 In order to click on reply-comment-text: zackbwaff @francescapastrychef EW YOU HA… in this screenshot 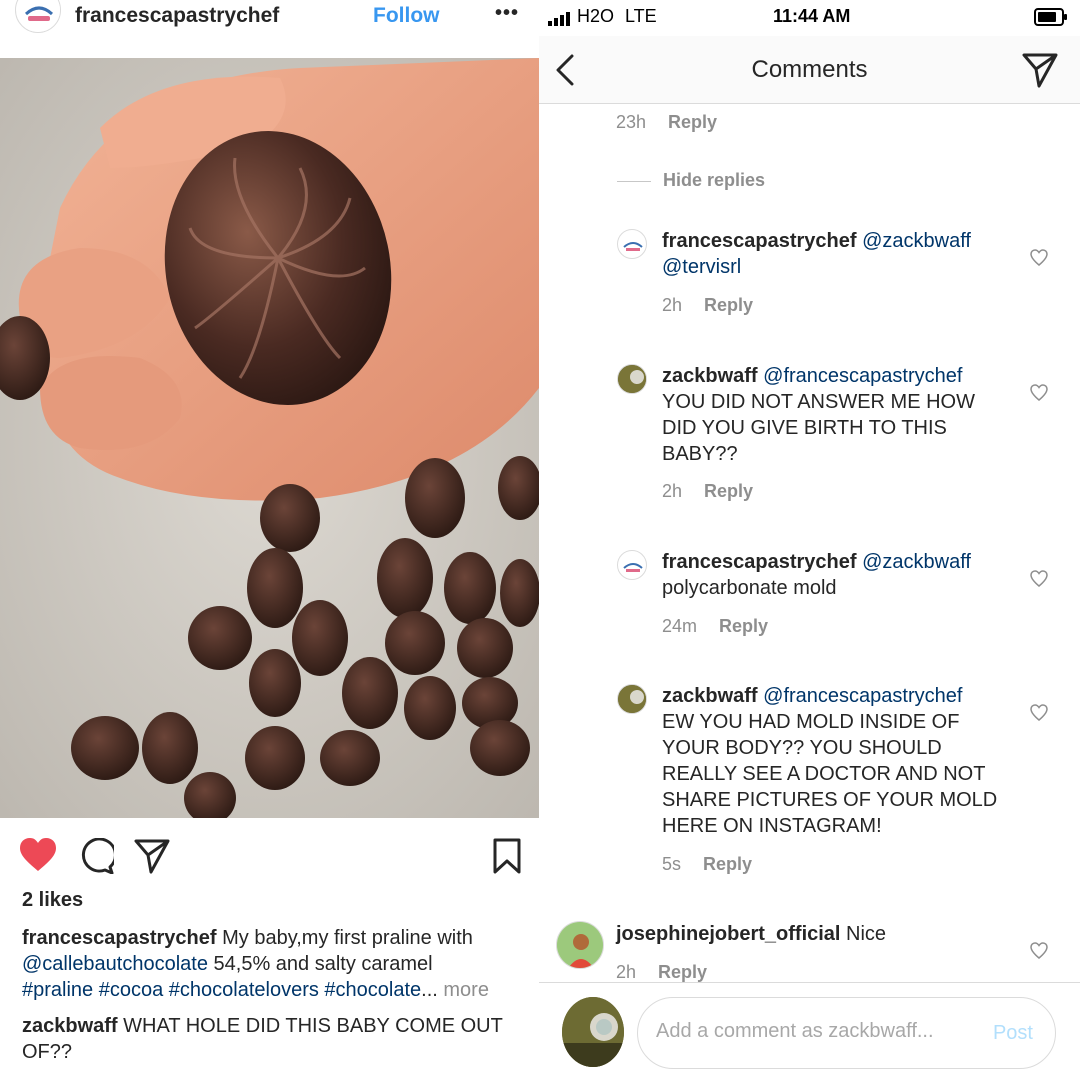, I will do `click(832, 761)`.